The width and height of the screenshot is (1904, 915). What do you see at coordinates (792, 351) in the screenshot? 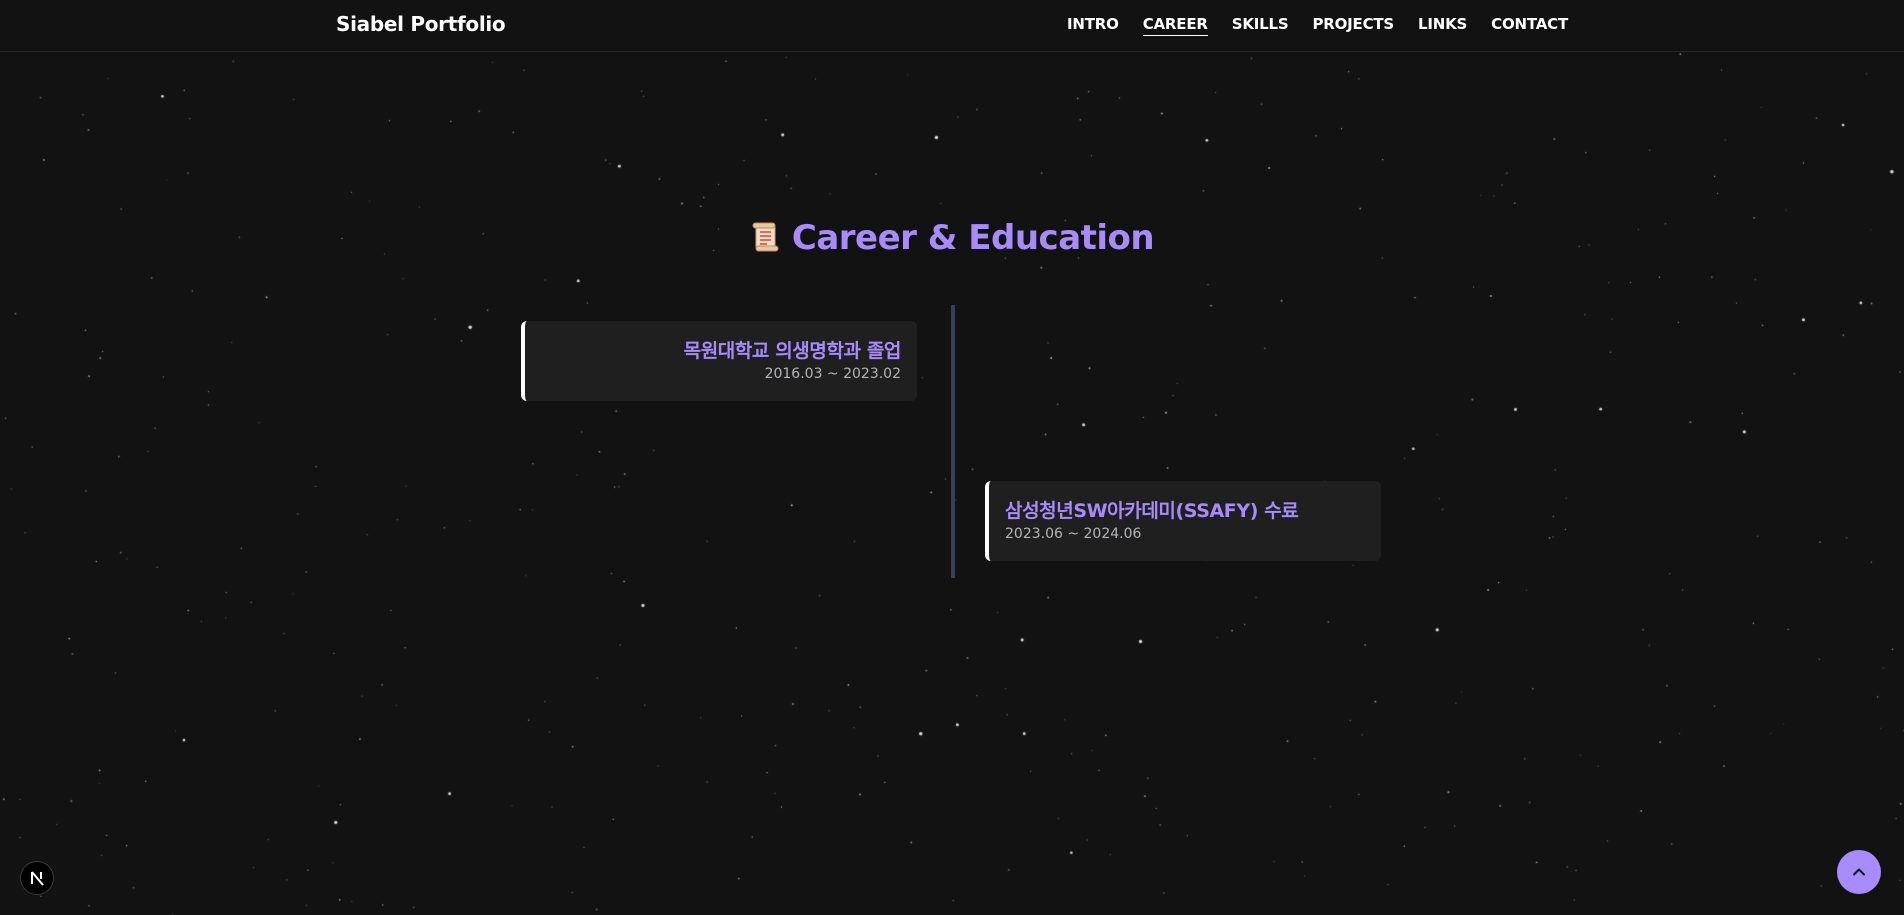
I see `timeline-card-title: 목원대학교 의생명학과 졸업` at bounding box center [792, 351].